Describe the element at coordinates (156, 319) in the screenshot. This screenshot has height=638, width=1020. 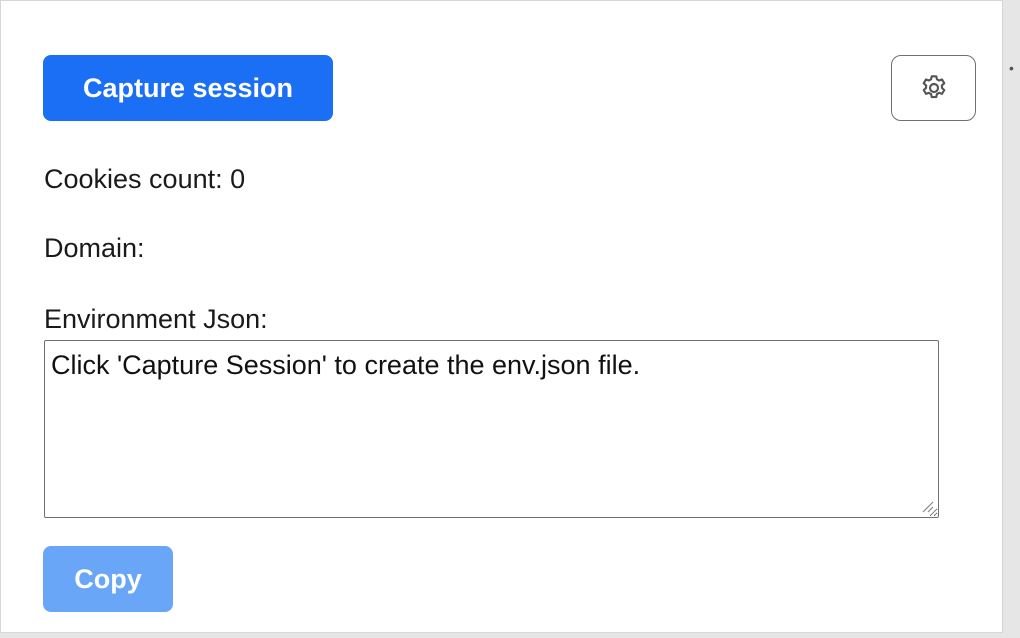
I see `environment-json-label: Environment Json:` at that location.